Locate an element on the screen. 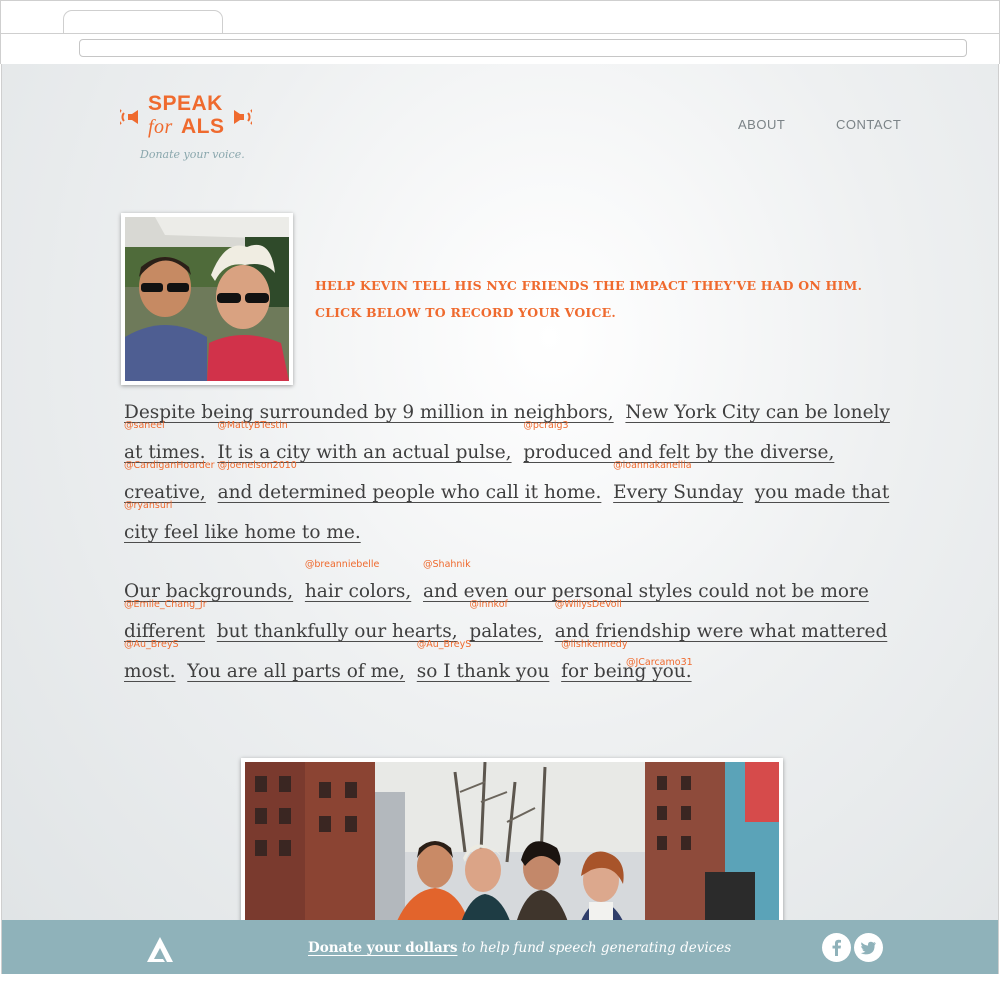 Image resolution: width=1000 pixels, height=986 pixels. logo-for: for is located at coordinates (160, 127).